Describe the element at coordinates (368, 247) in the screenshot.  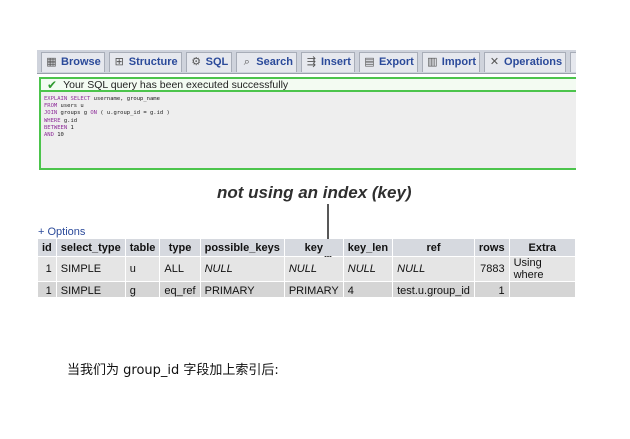
I see `column-header-key-len: key_len` at that location.